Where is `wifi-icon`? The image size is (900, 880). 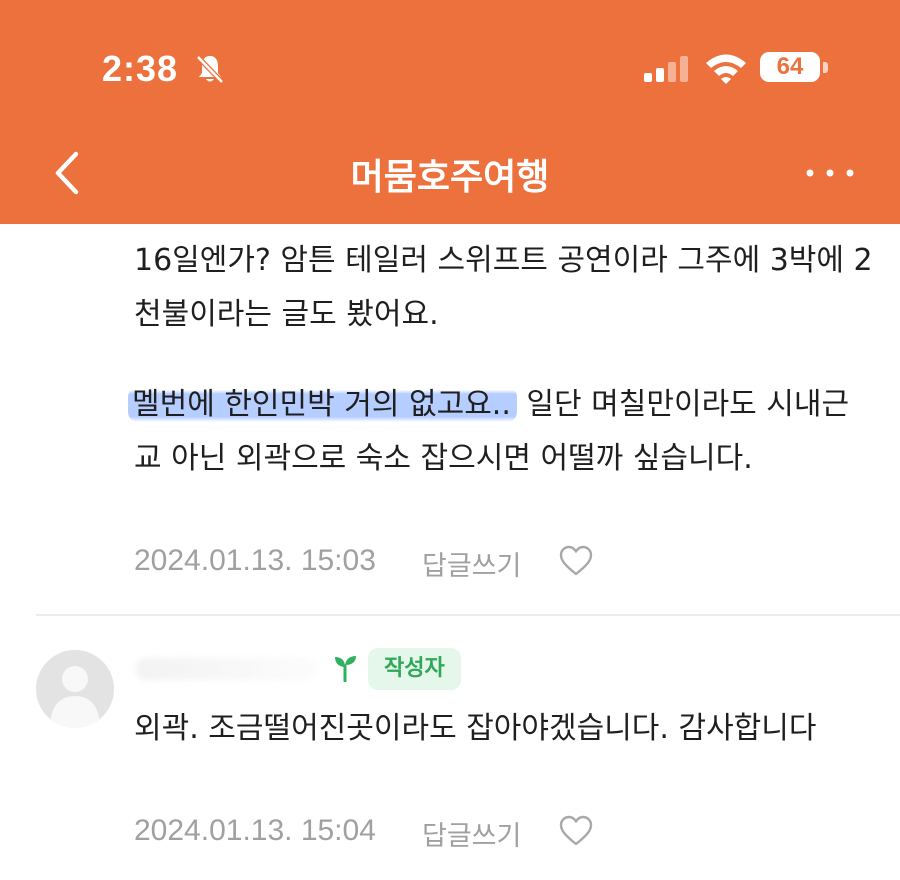 wifi-icon is located at coordinates (726, 69).